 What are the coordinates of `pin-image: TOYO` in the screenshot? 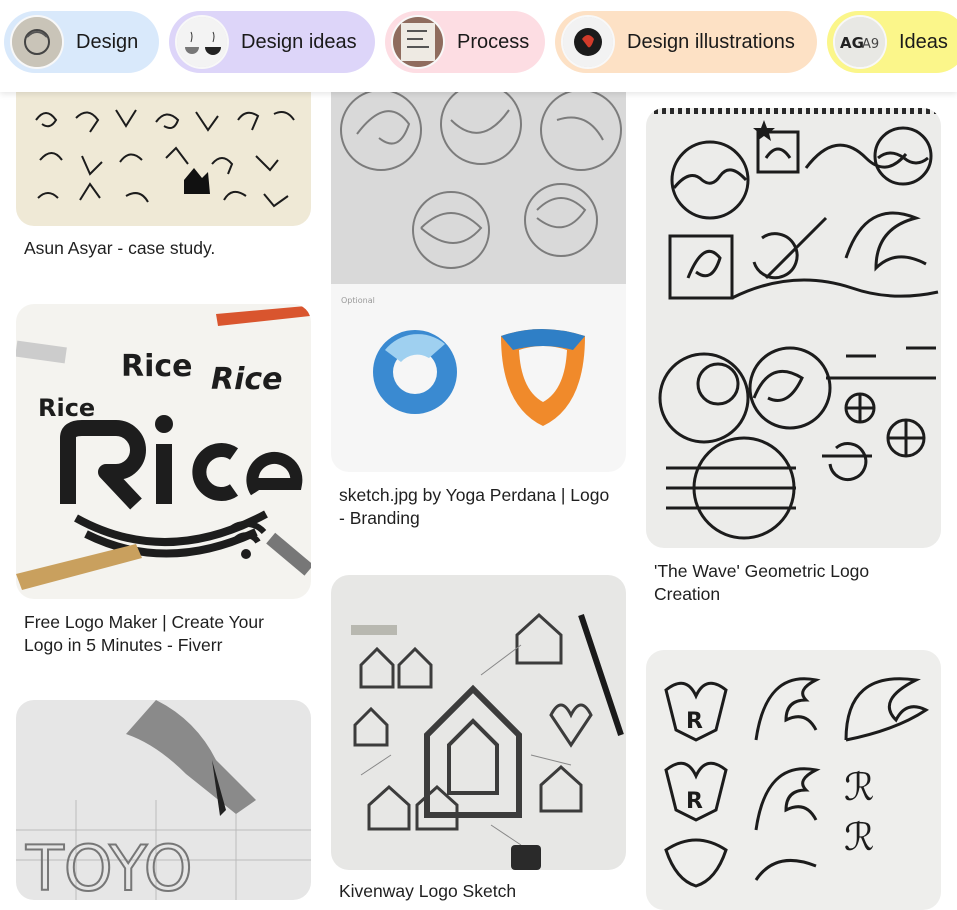 It's located at (163, 800).